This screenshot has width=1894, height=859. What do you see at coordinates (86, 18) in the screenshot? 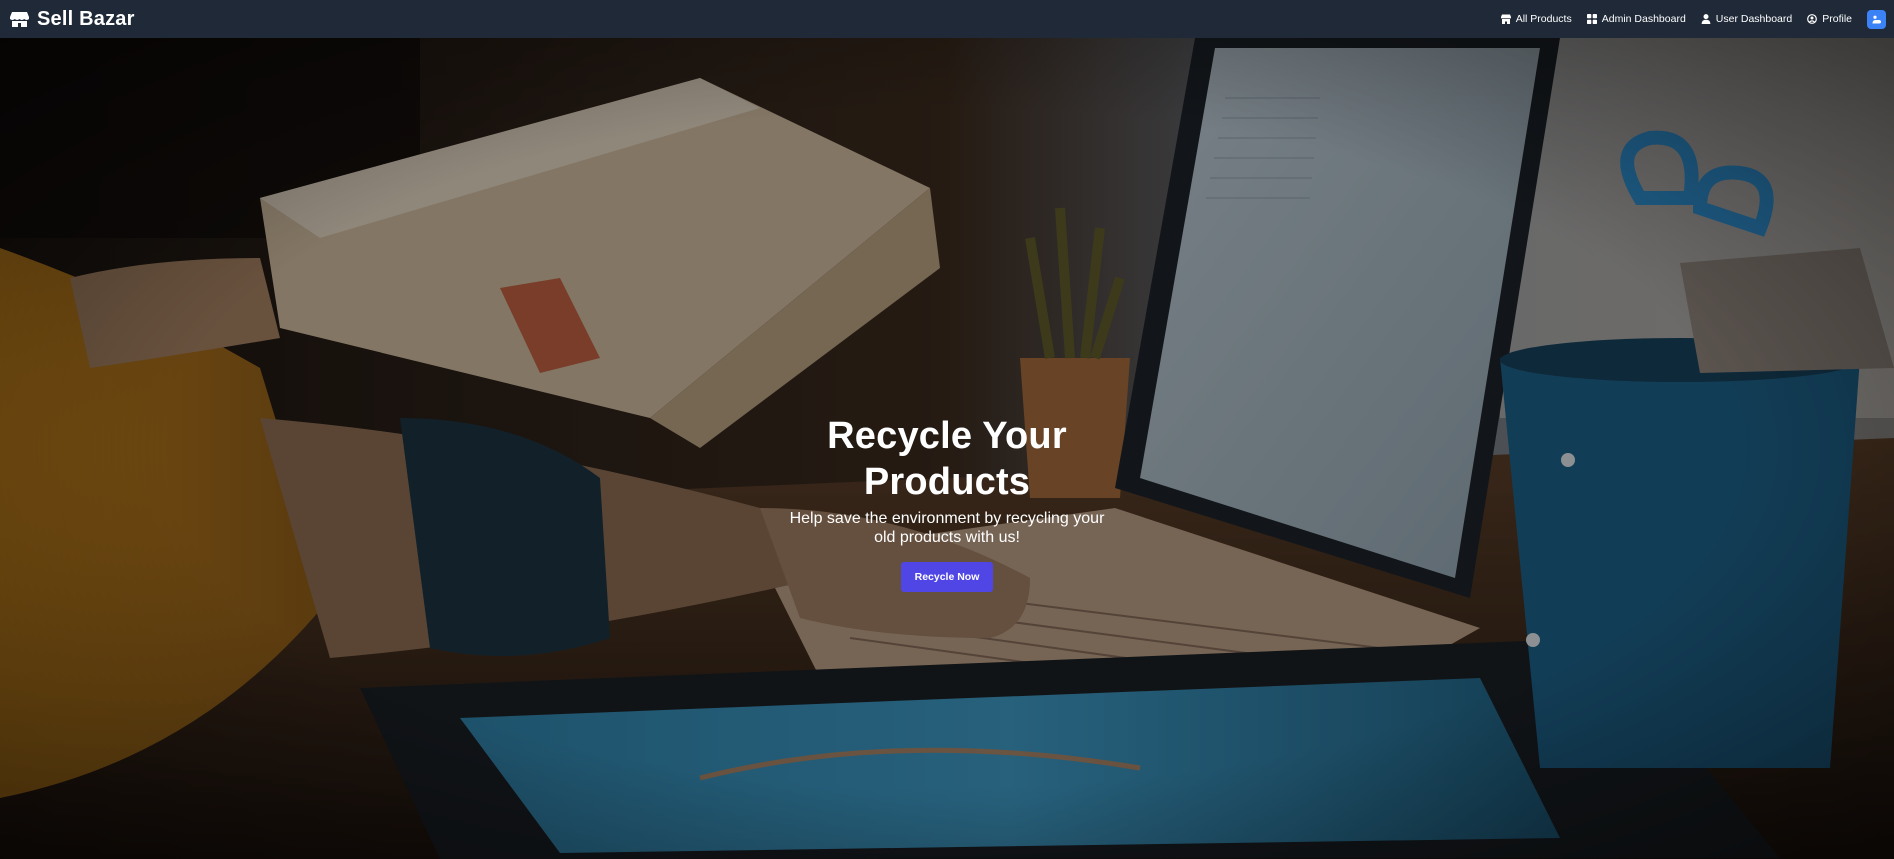
I see `brand-name: Sell Bazar` at bounding box center [86, 18].